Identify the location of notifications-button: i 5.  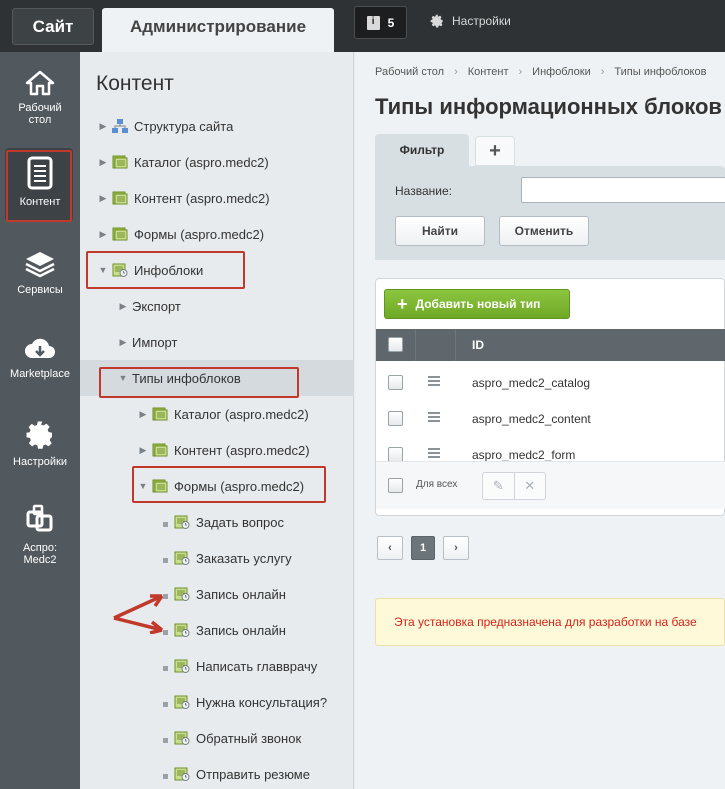
(380, 22).